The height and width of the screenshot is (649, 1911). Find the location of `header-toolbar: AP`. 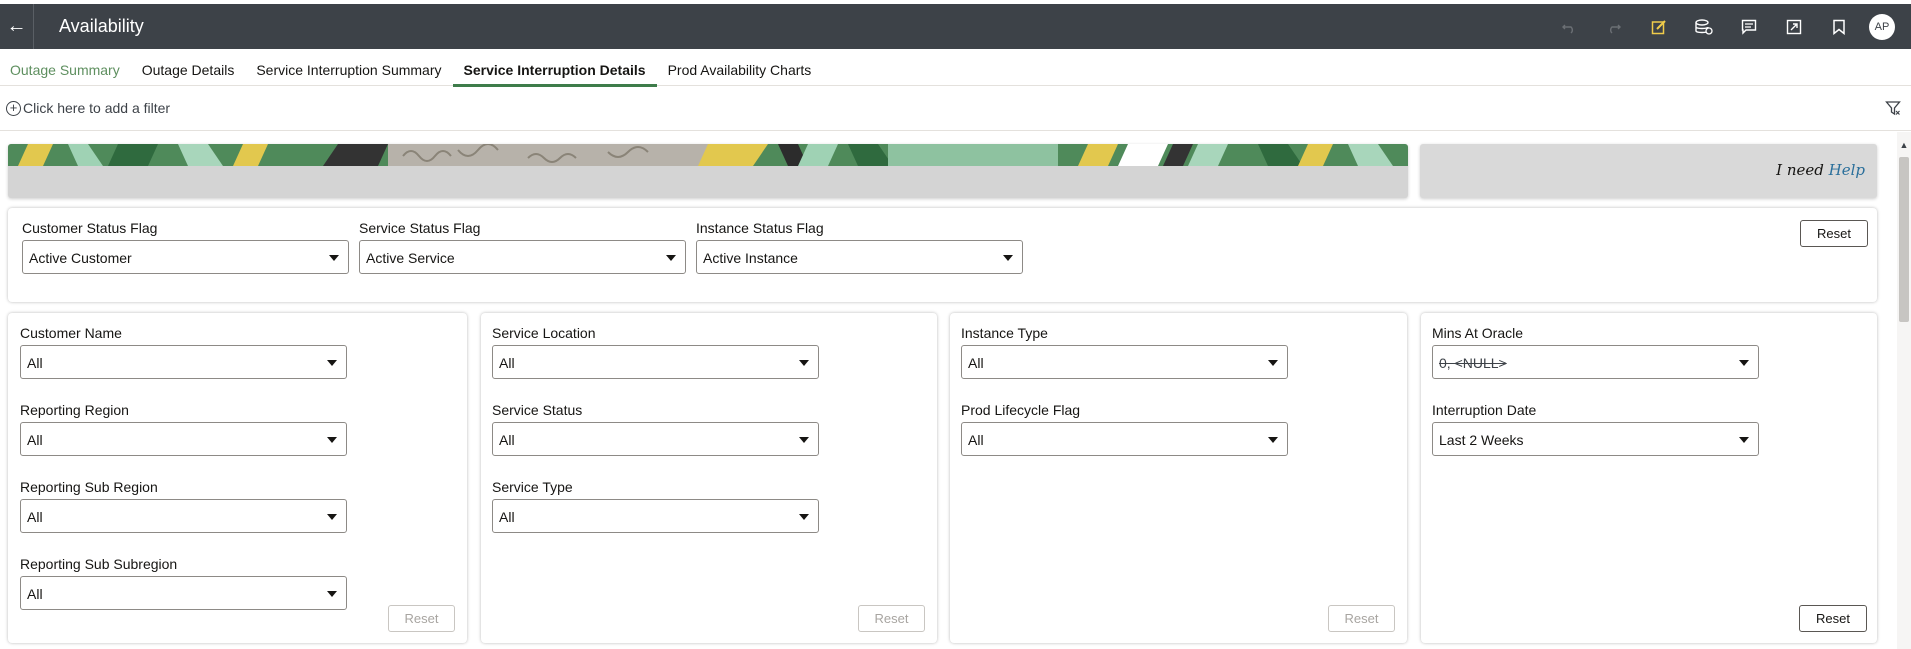

header-toolbar: AP is located at coordinates (1728, 26).